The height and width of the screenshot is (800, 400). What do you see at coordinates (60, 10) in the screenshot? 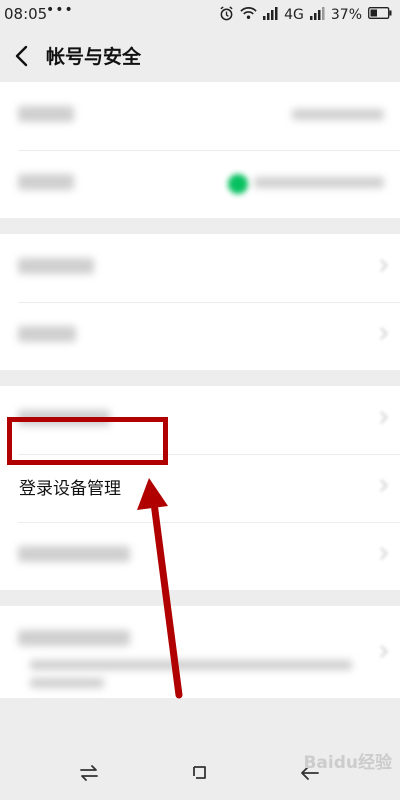
I see `notification-dots: •••` at bounding box center [60, 10].